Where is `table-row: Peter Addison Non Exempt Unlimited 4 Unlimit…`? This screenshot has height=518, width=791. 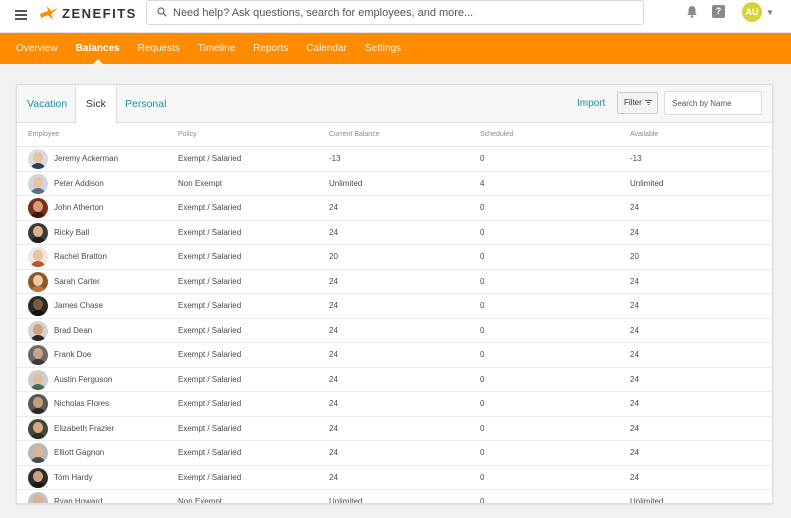 table-row: Peter Addison Non Exempt Unlimited 4 Unlimit… is located at coordinates (394, 184).